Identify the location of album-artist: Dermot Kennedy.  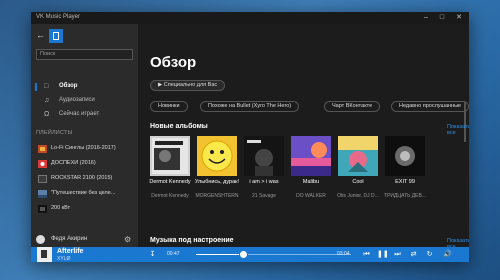
(170, 196).